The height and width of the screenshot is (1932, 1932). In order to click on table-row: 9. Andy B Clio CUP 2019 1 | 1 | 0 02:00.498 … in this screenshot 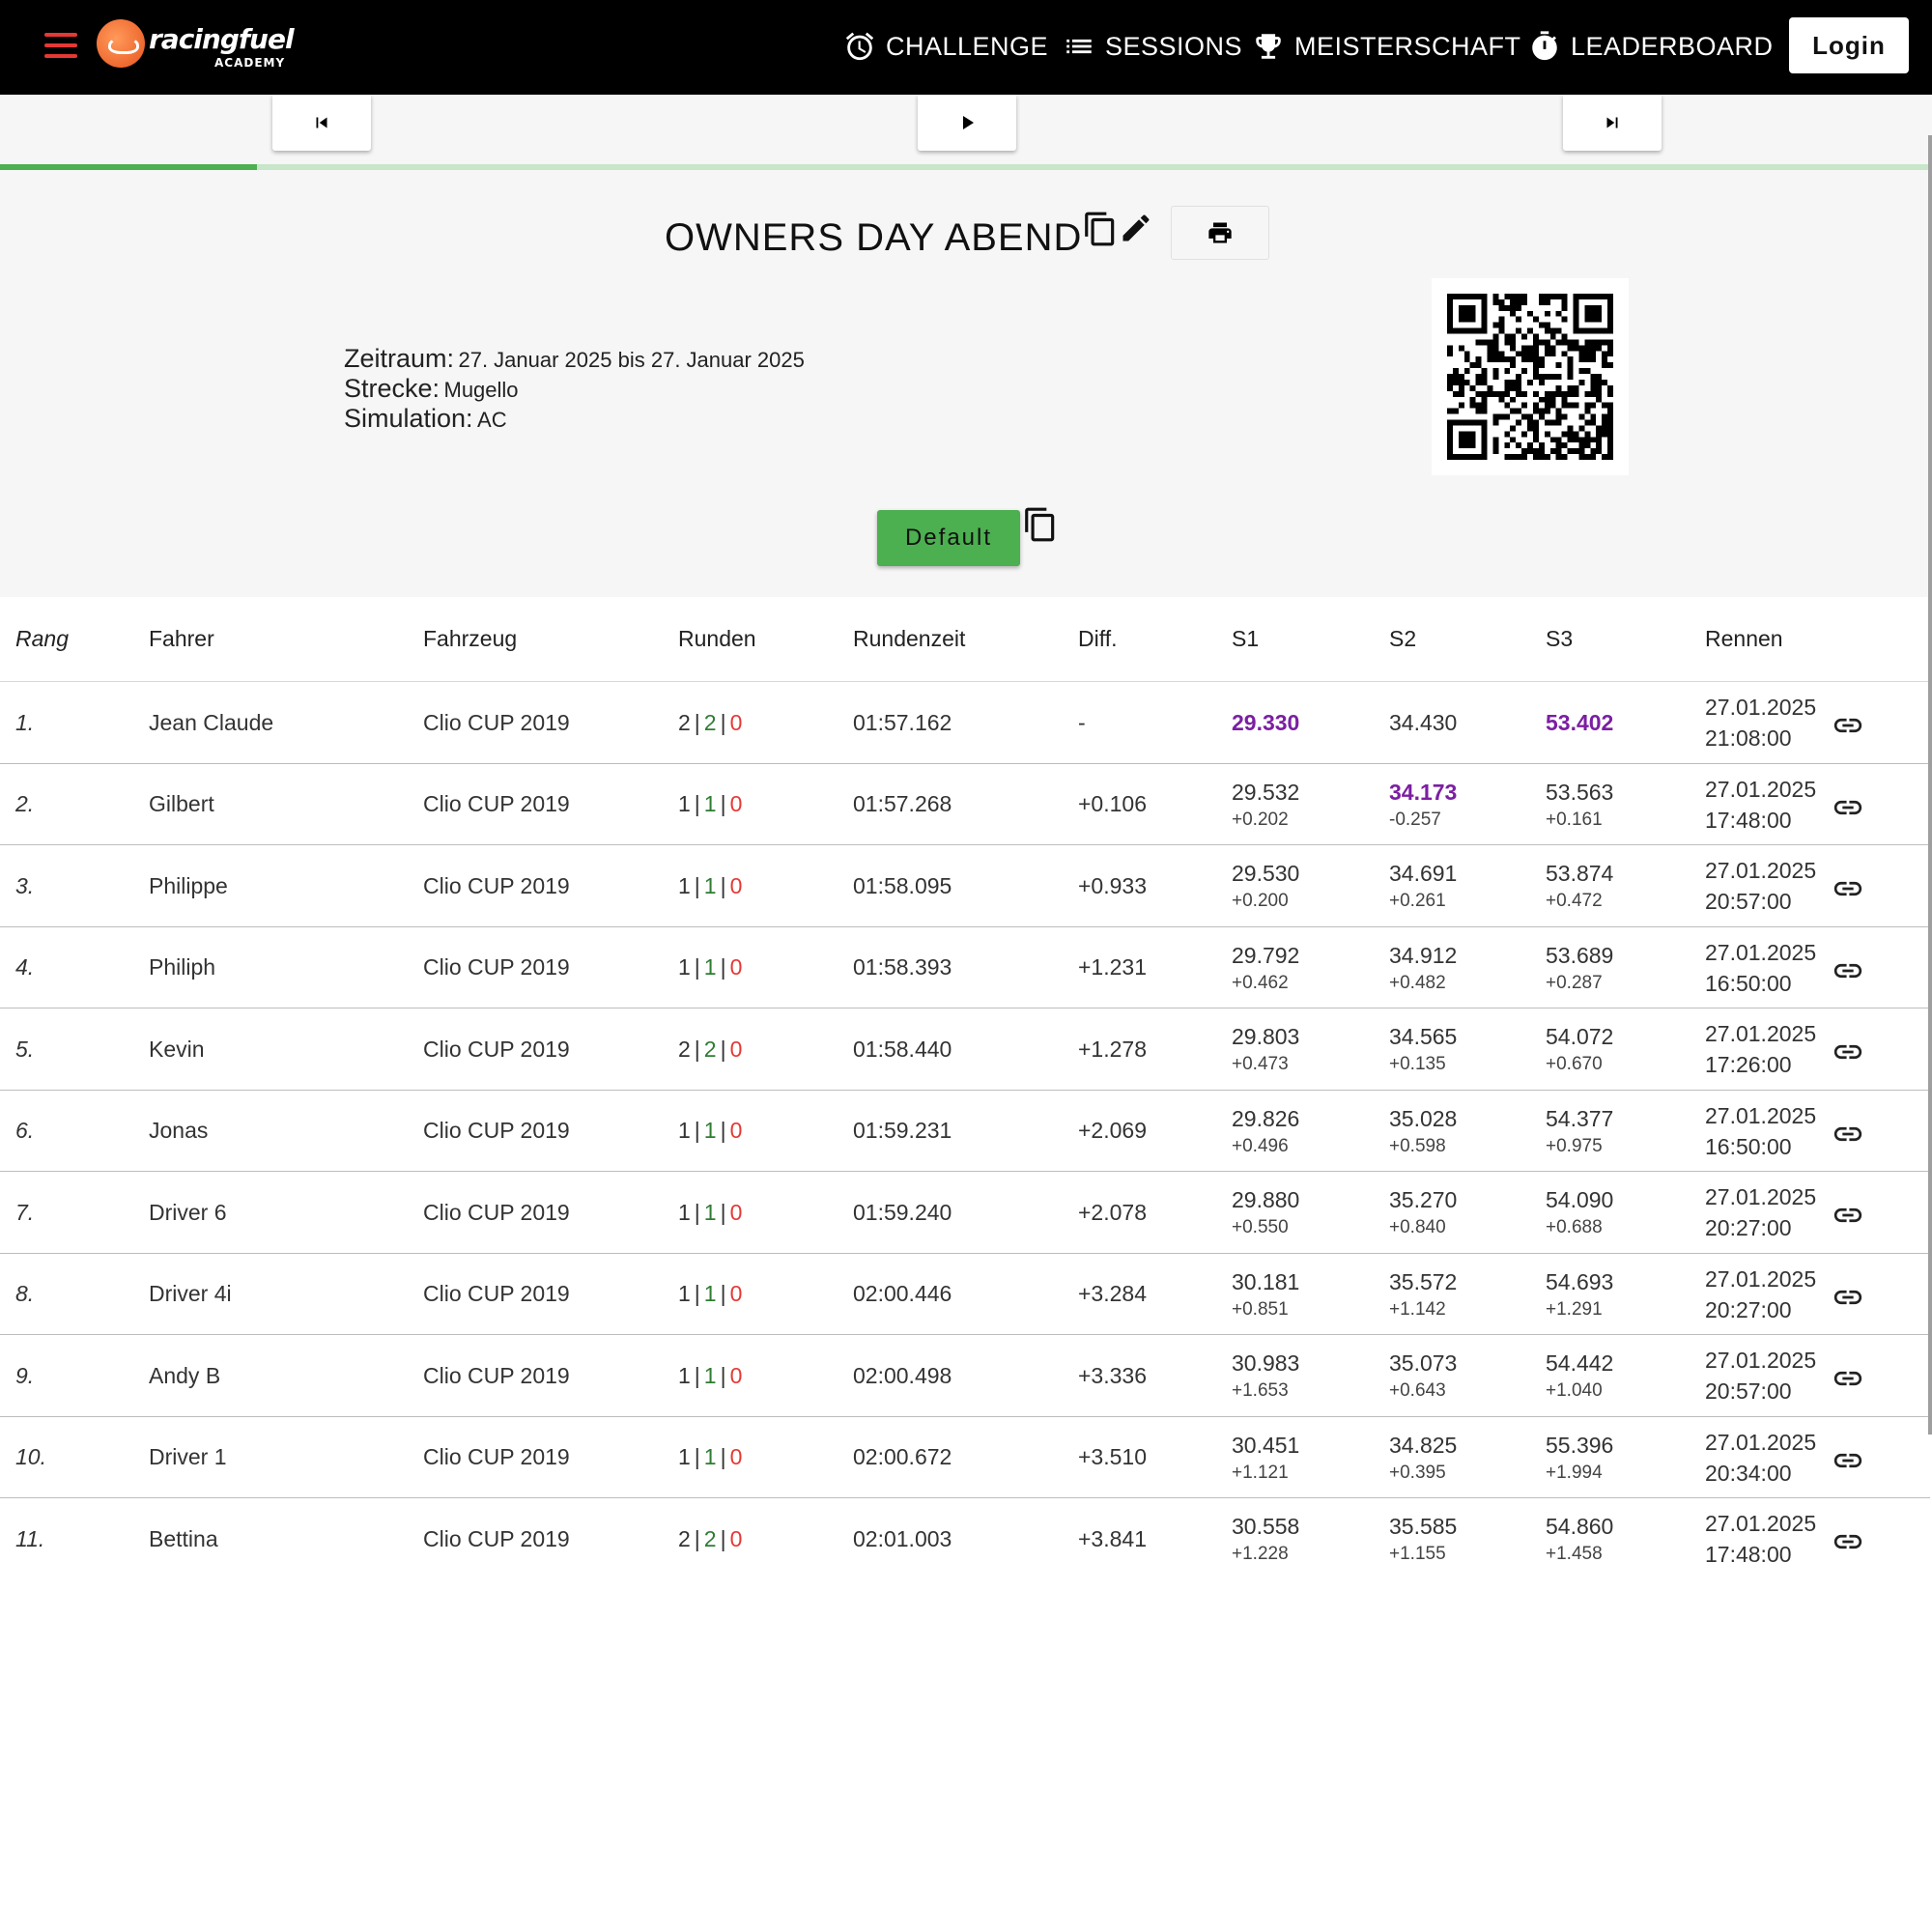, I will do `click(965, 1376)`.